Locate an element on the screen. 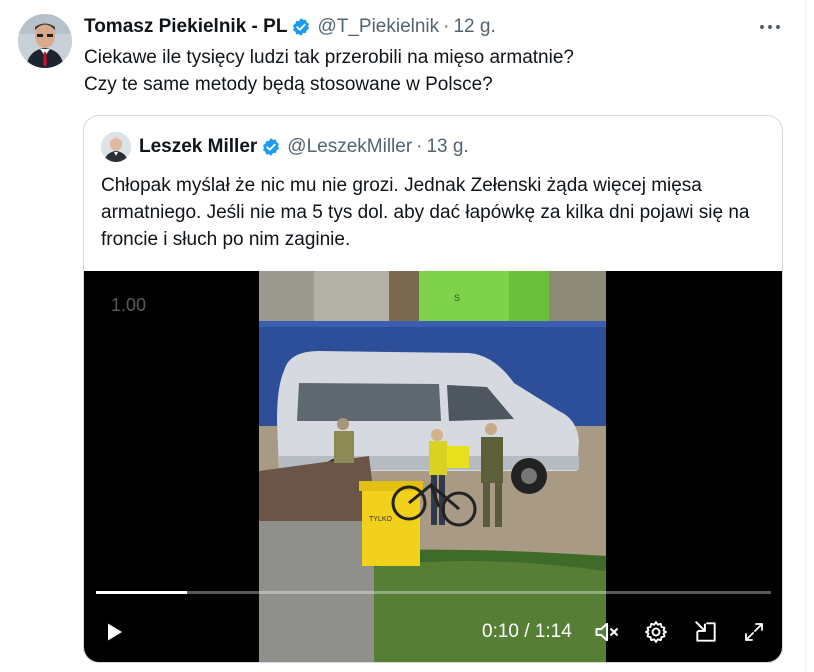 The image size is (814, 672). author-avatar is located at coordinates (45, 41).